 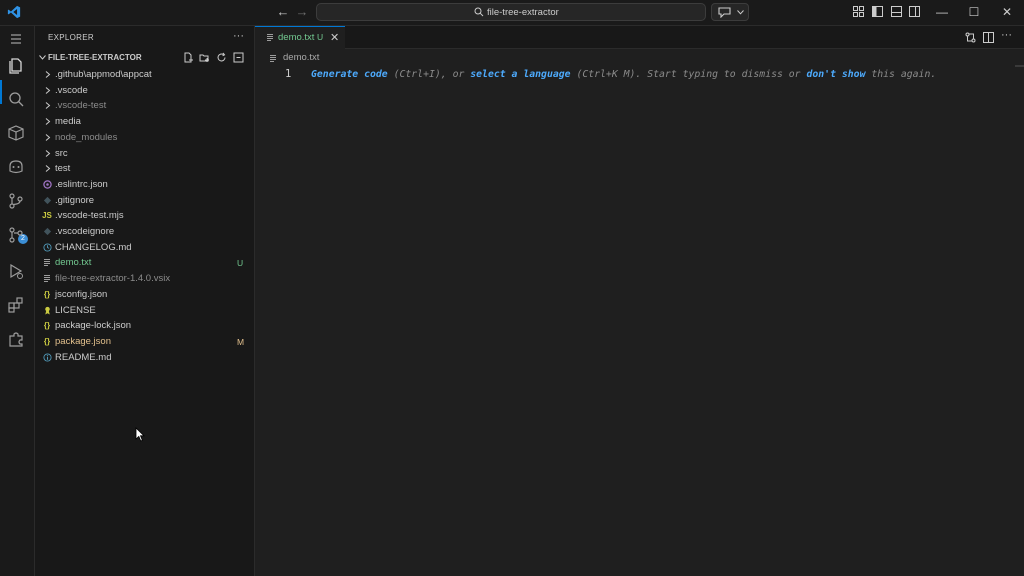 I want to click on minimize-icon: —, so click(x=942, y=12).